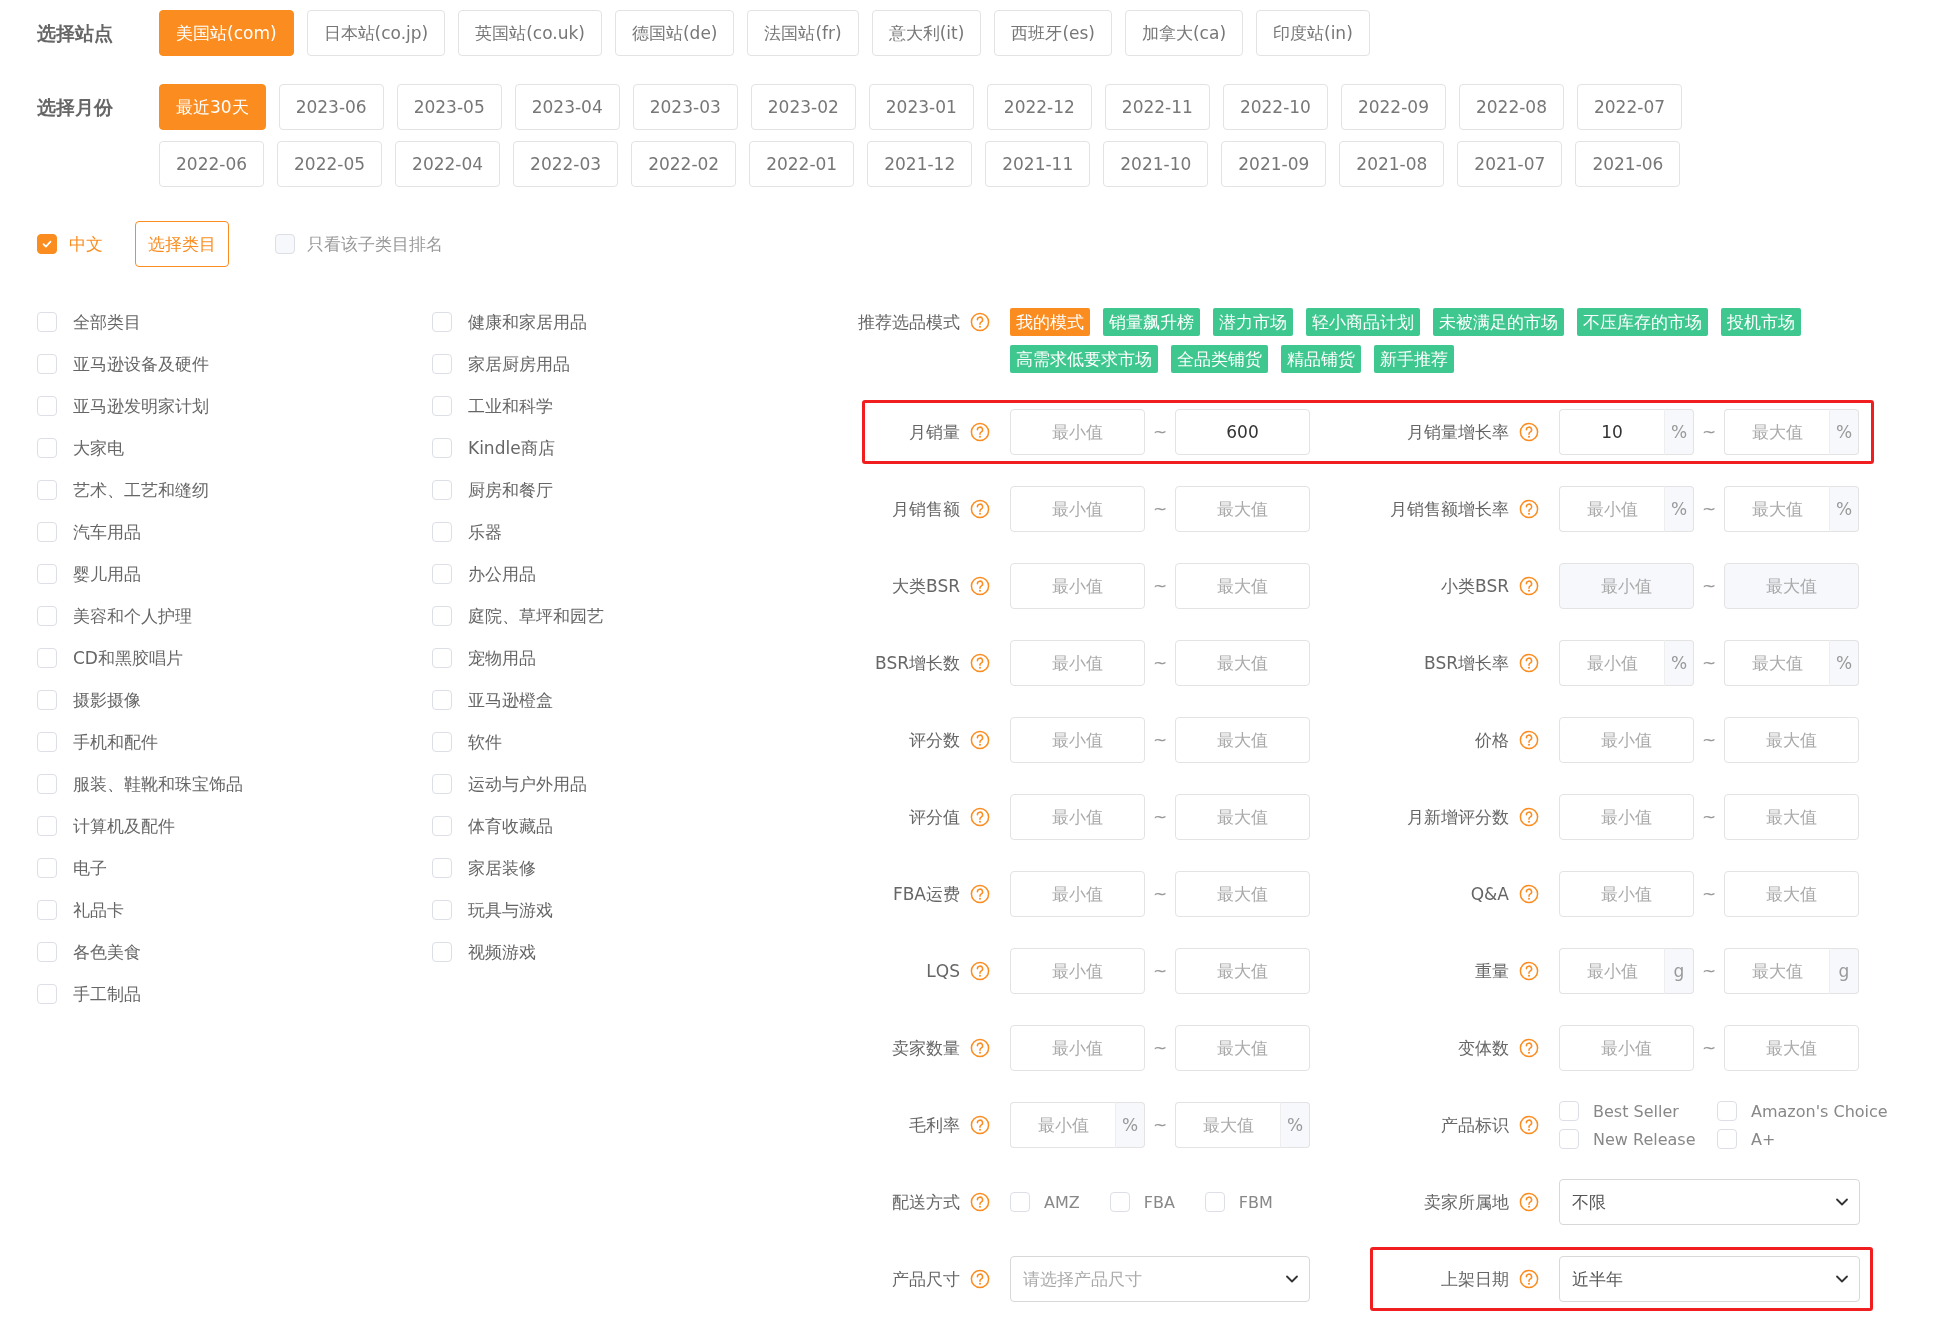 This screenshot has height=1329, width=1943. What do you see at coordinates (1475, 586) in the screenshot?
I see `field-label: 小类BSR` at bounding box center [1475, 586].